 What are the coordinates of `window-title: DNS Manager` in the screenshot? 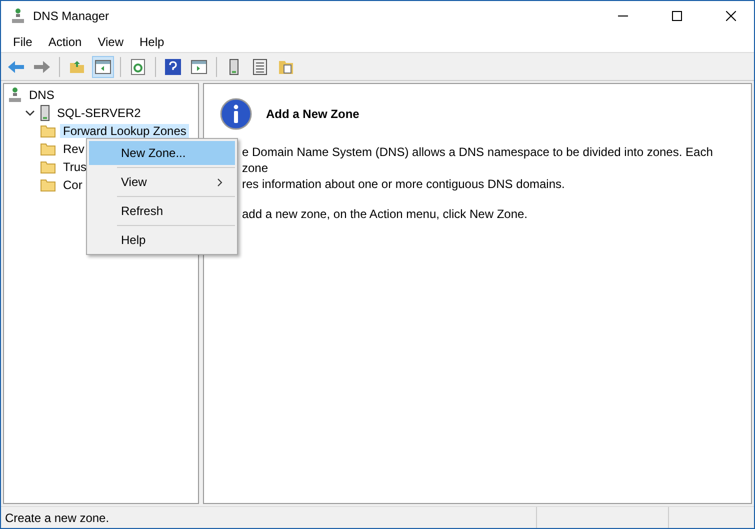 It's located at (71, 16).